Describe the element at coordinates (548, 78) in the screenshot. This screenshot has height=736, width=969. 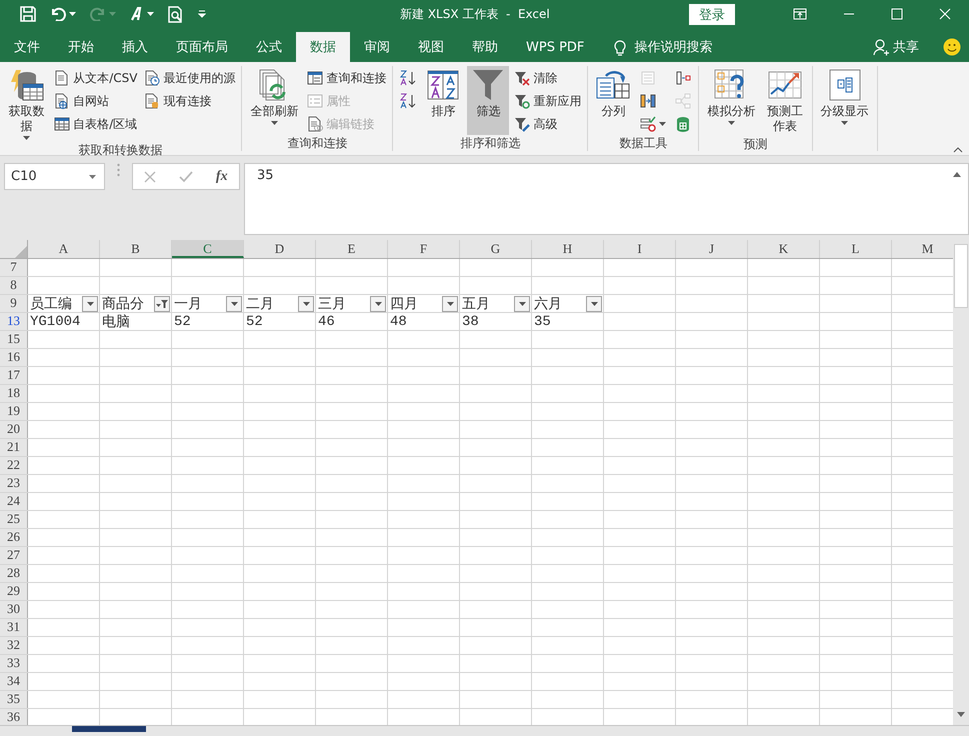
I see `ribbon-button: 清除` at that location.